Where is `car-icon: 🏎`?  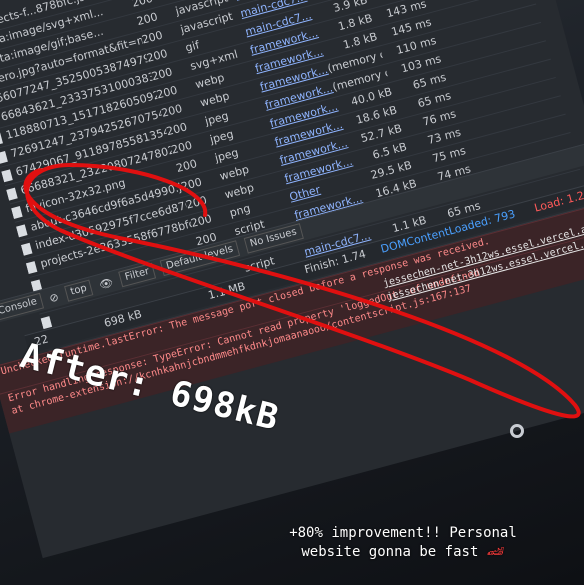 car-icon: 🏎 is located at coordinates (495, 552).